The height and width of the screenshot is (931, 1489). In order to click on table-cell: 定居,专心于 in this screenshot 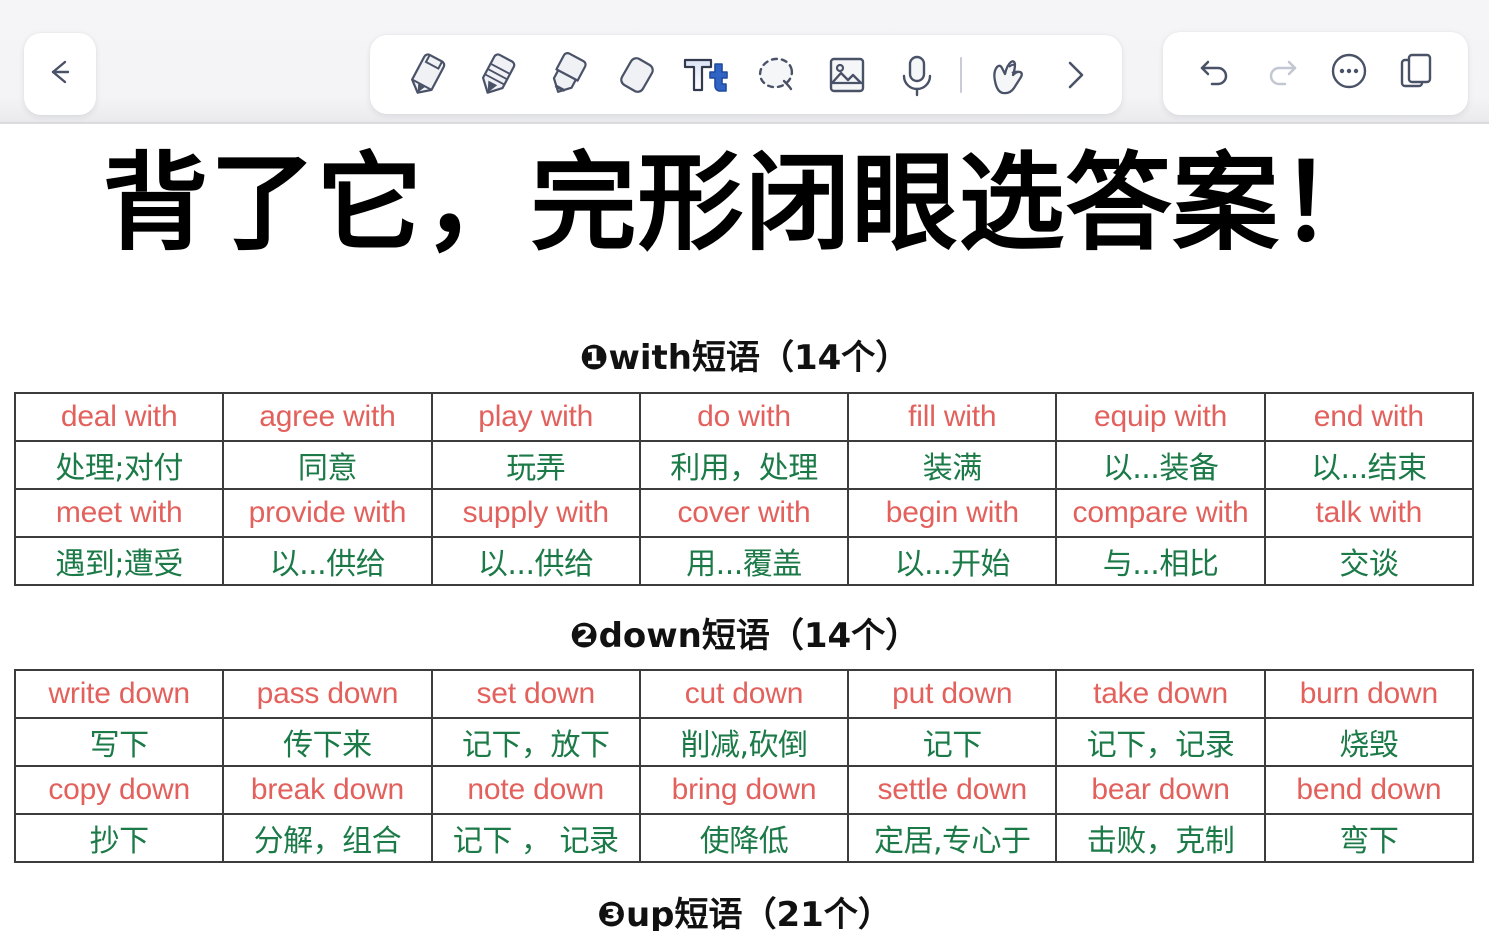, I will do `click(952, 838)`.